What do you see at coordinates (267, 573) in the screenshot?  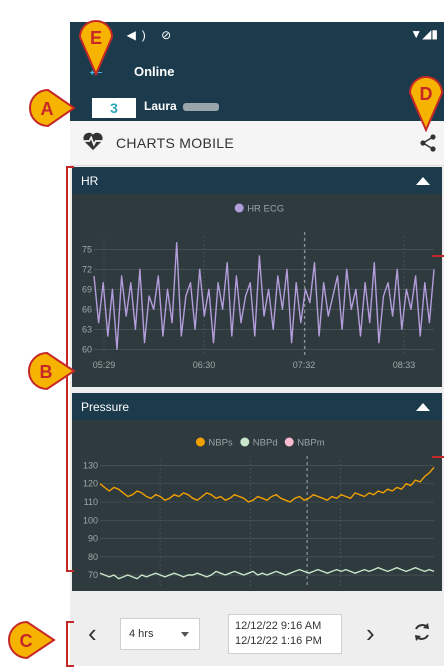 I see `series-line-nbpd` at bounding box center [267, 573].